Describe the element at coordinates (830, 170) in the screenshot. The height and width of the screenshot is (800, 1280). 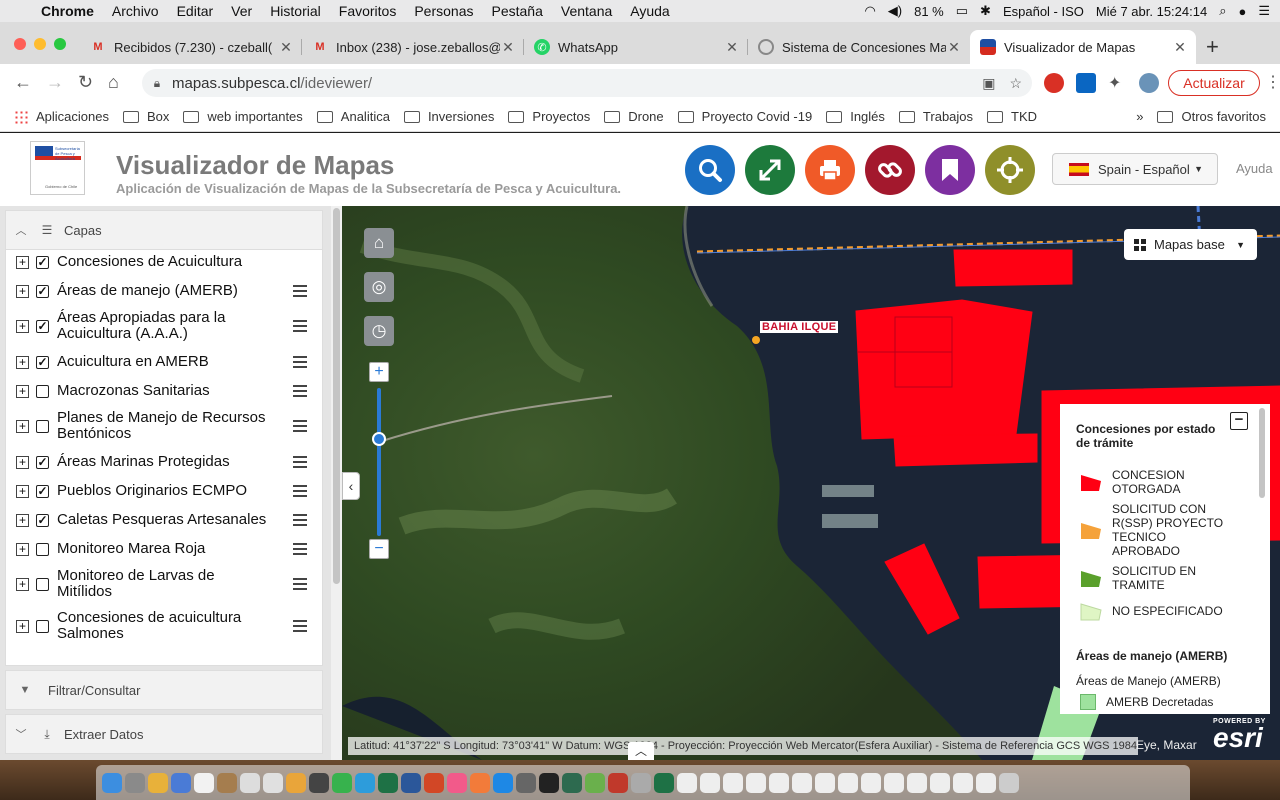
I see `print-button` at that location.